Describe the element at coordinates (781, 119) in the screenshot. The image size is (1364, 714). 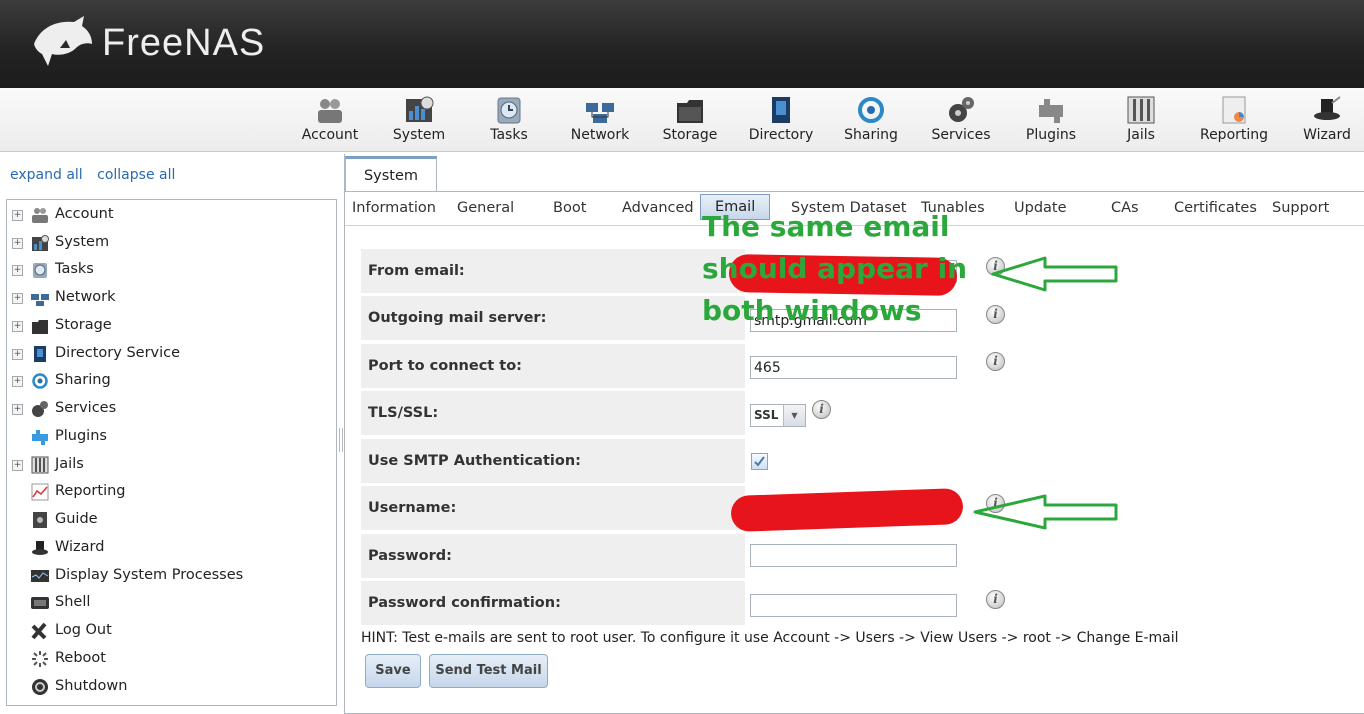
I see `nav-directory: Directory` at that location.